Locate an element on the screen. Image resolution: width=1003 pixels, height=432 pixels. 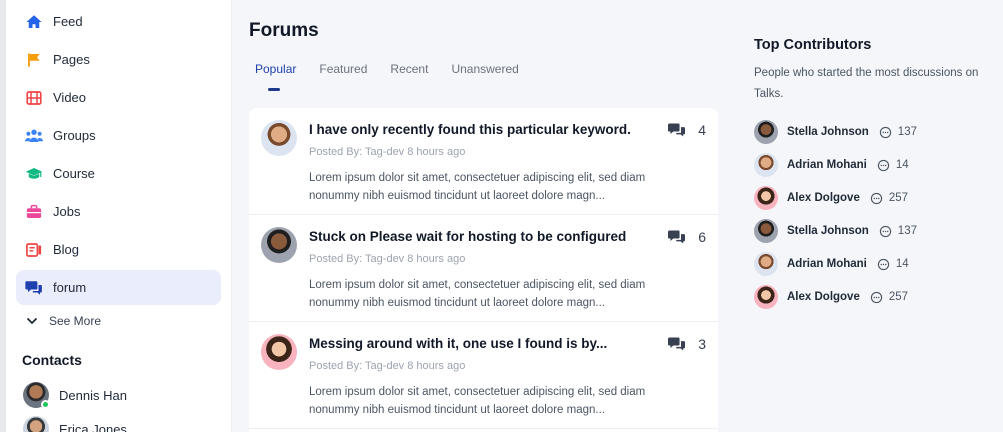
tab-featured: Featured is located at coordinates (343, 69).